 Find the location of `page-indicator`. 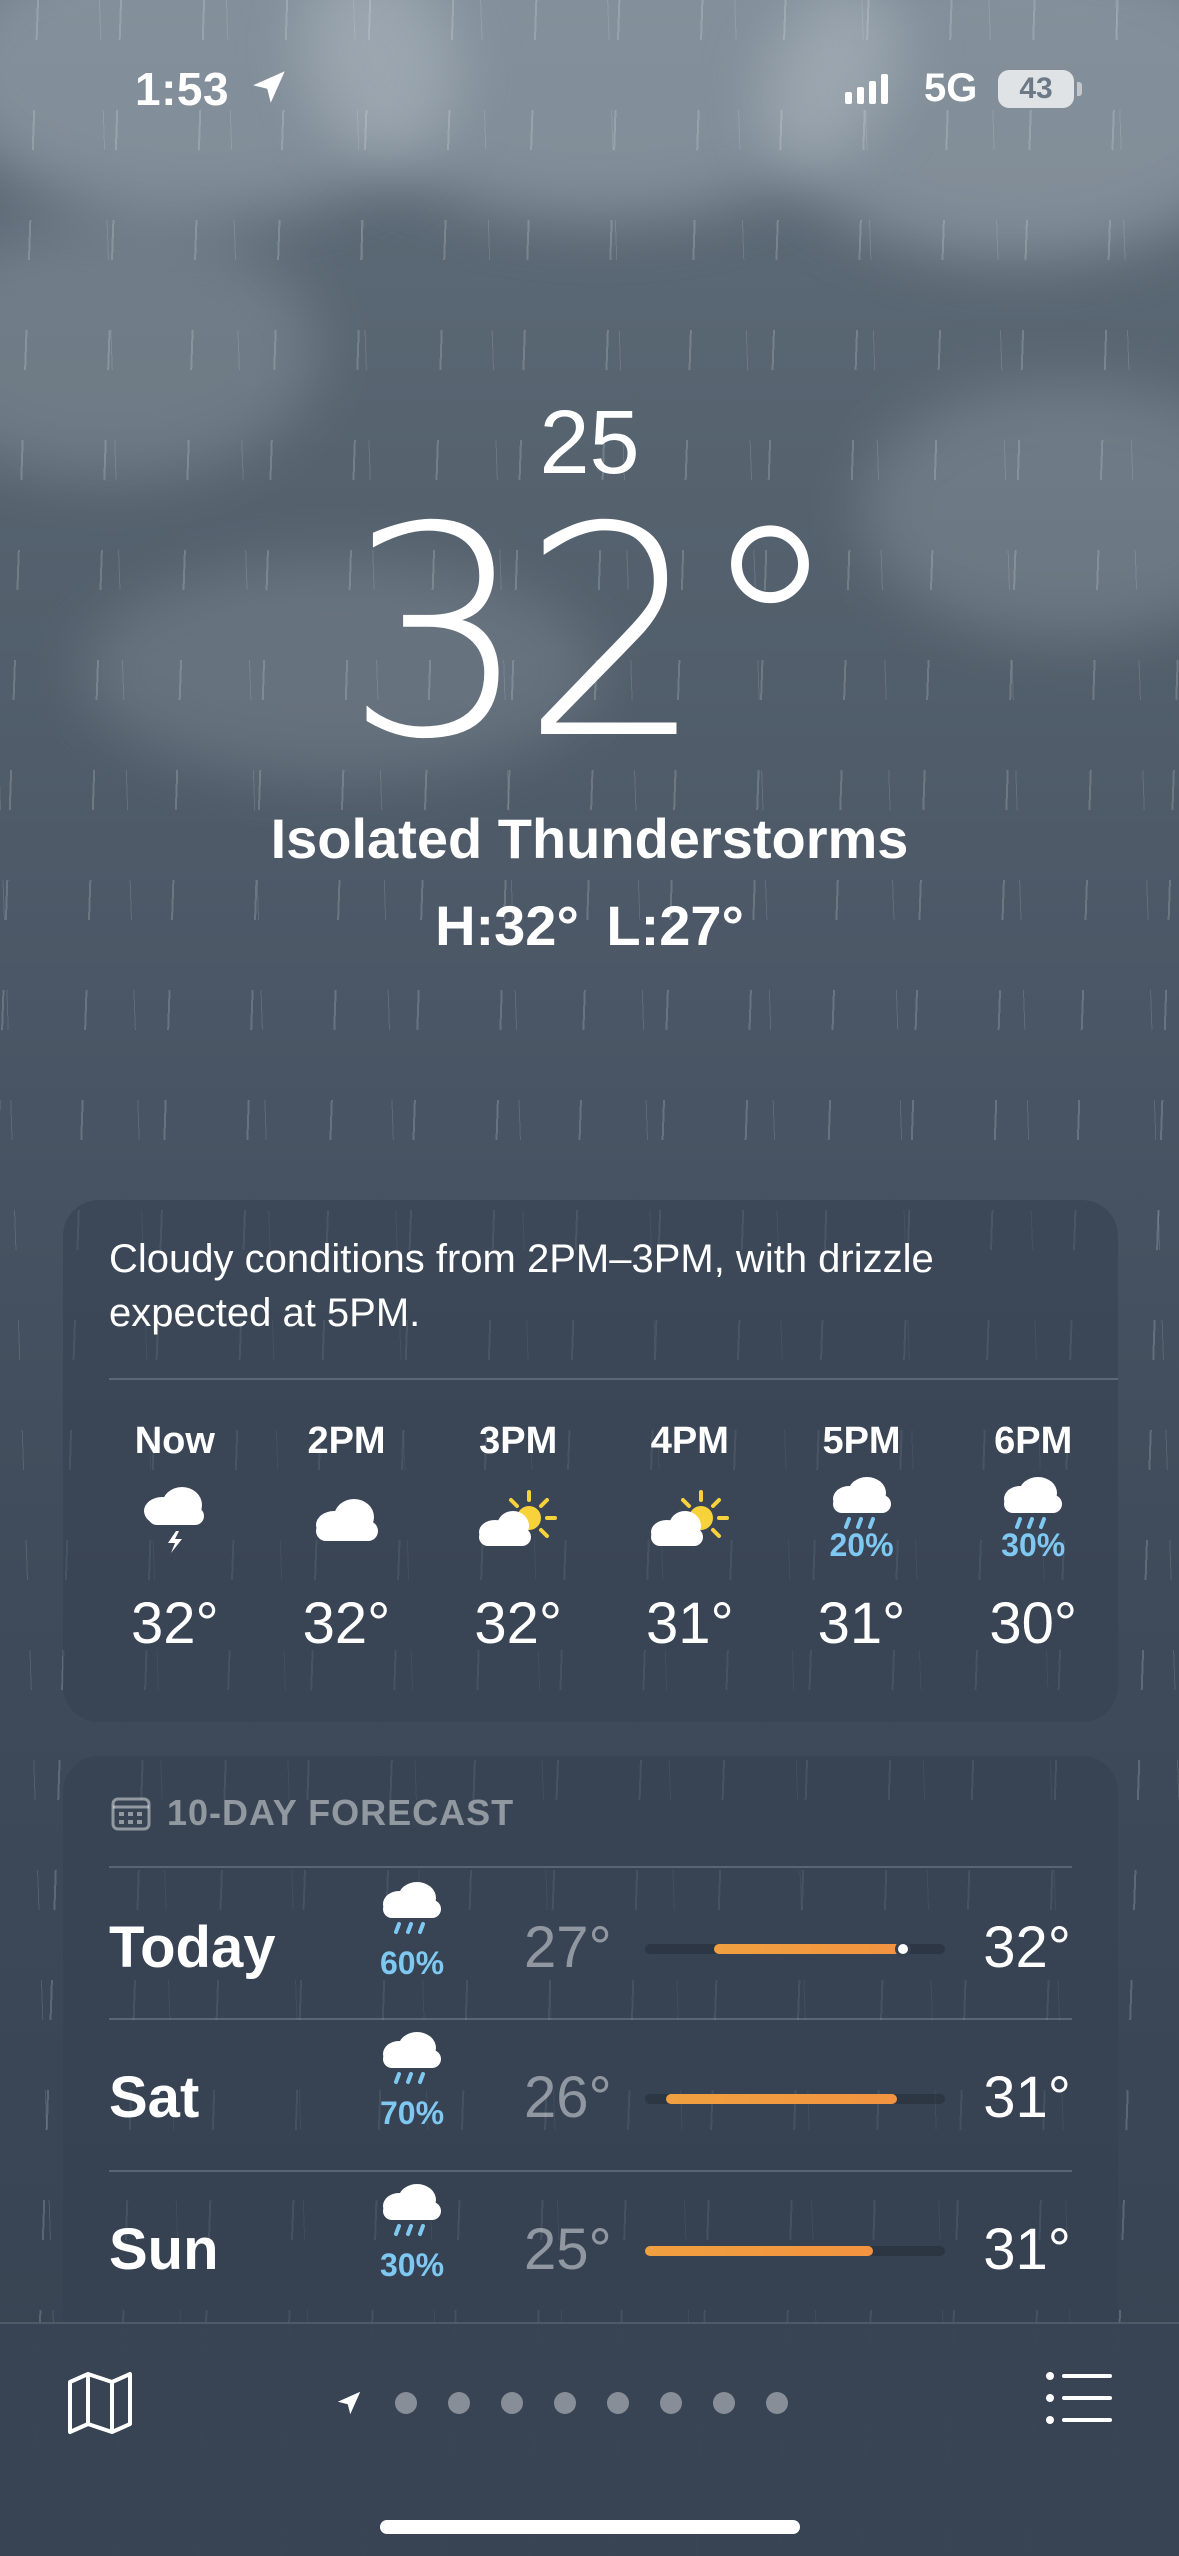

page-indicator is located at coordinates (561, 2403).